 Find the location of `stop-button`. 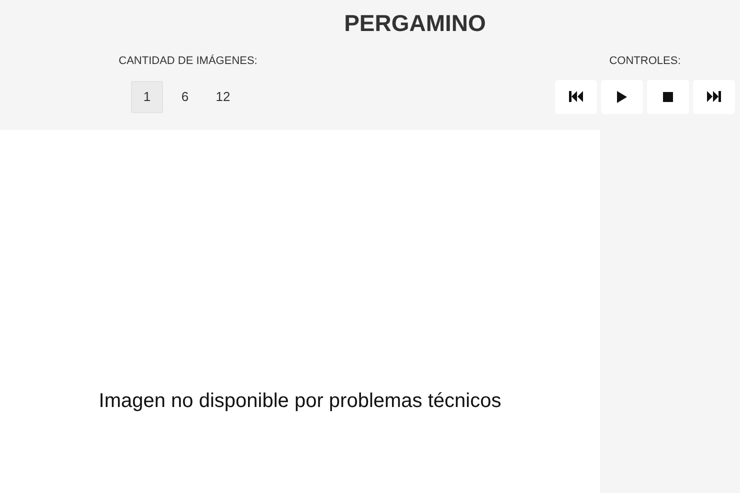

stop-button is located at coordinates (668, 97).